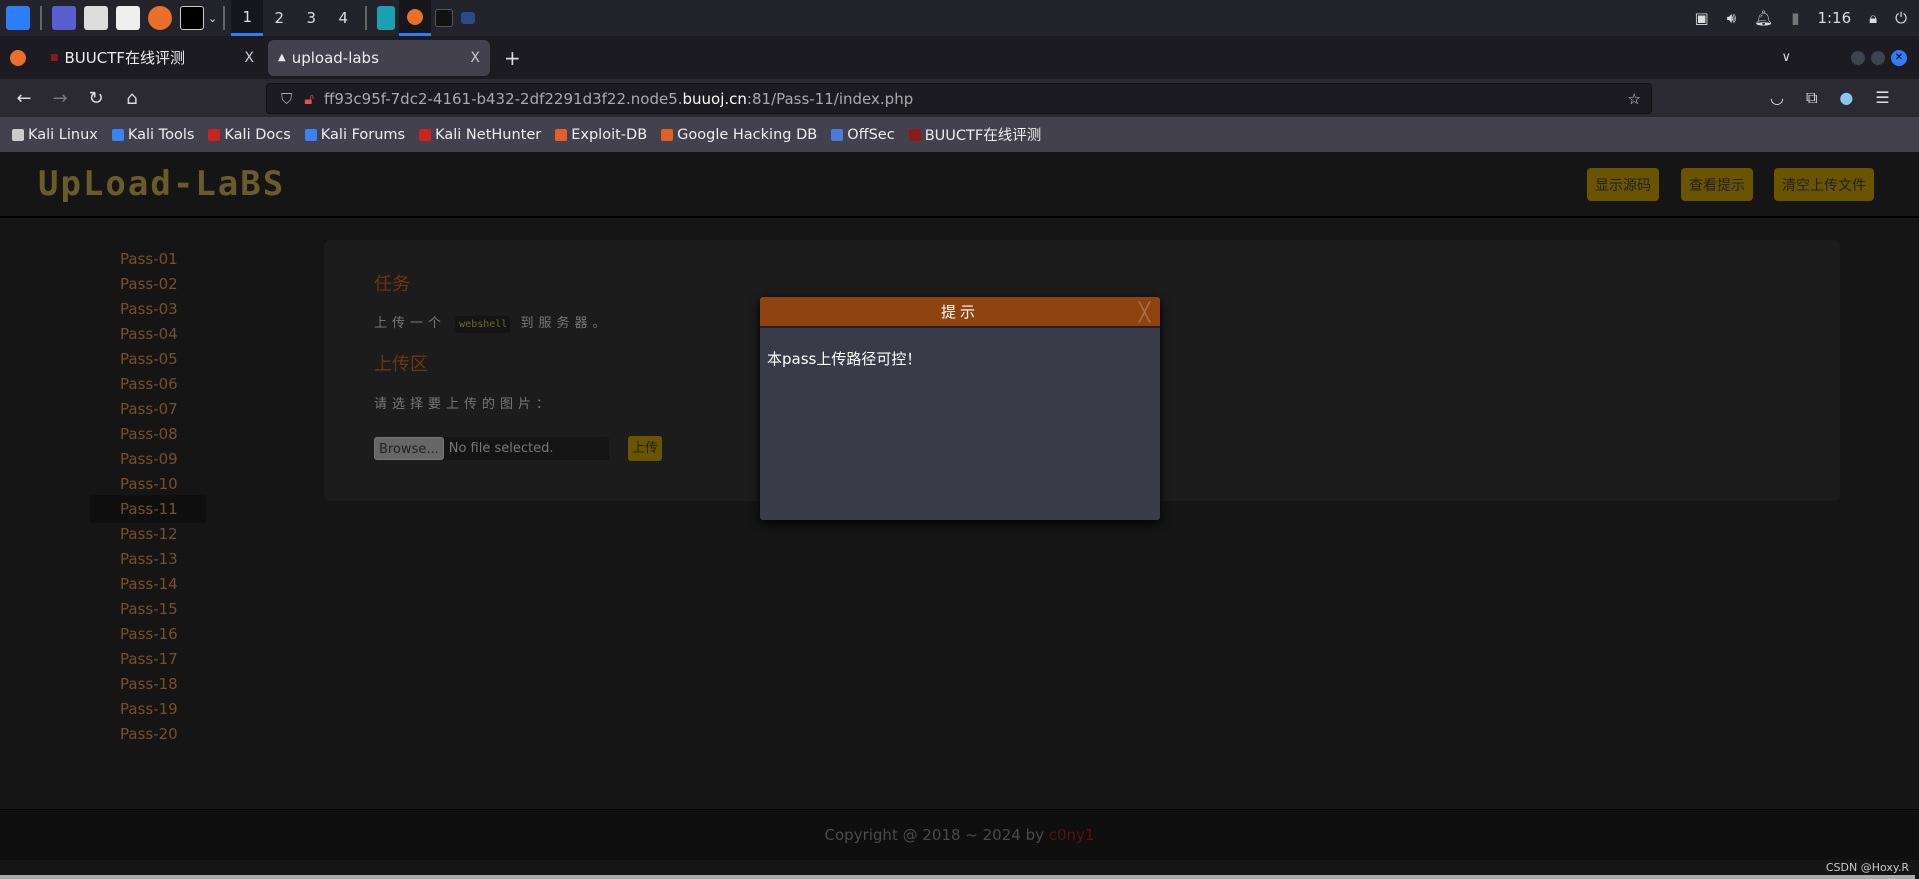 This screenshot has height=879, width=1919. What do you see at coordinates (60, 98) in the screenshot?
I see `forward-icon: →` at bounding box center [60, 98].